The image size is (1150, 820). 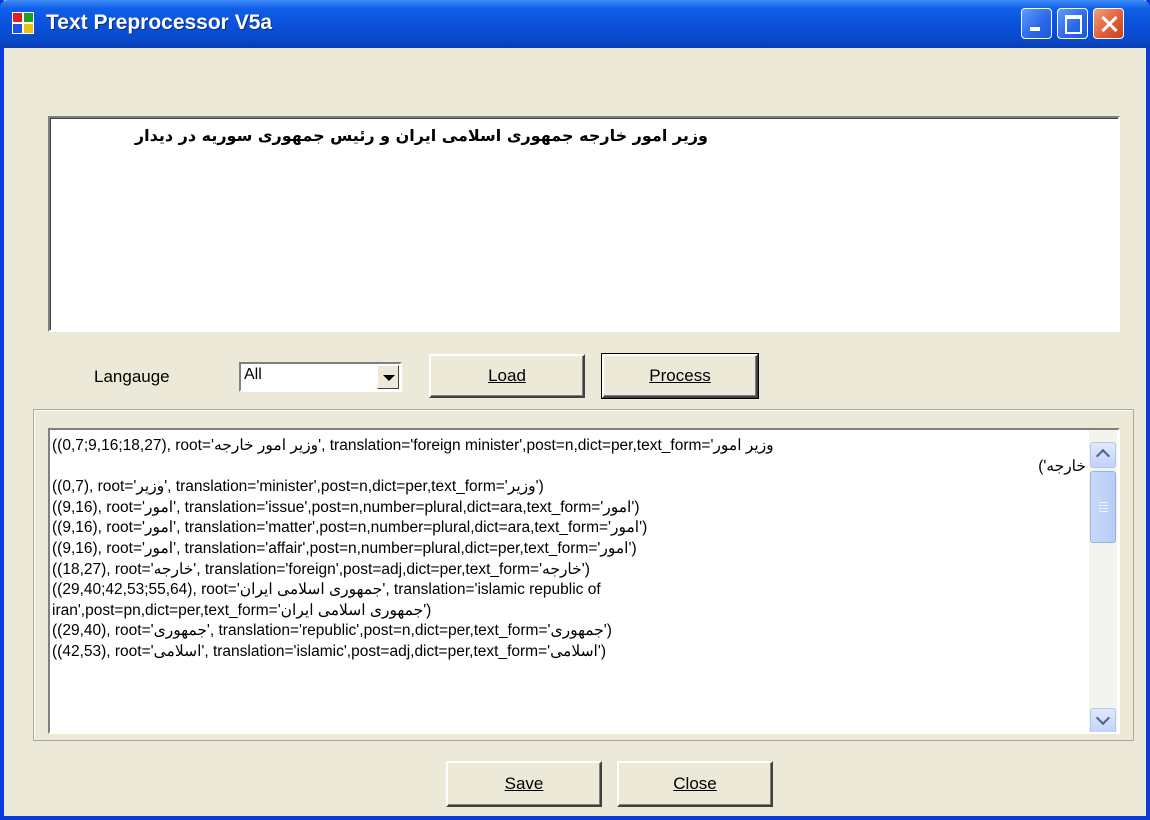 I want to click on load-button: Load, so click(x=507, y=376).